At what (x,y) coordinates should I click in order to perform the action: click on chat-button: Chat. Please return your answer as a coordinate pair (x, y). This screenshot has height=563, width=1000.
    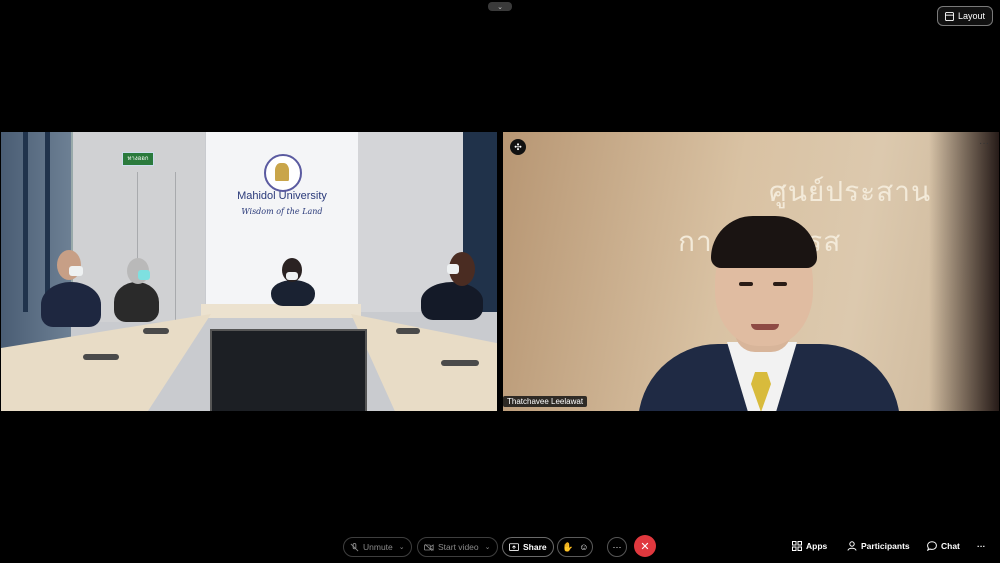
    Looking at the image, I should click on (943, 546).